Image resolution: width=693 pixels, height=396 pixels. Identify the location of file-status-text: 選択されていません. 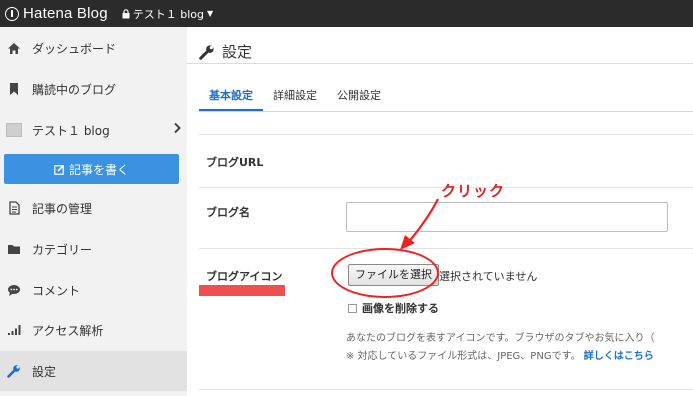
(488, 276).